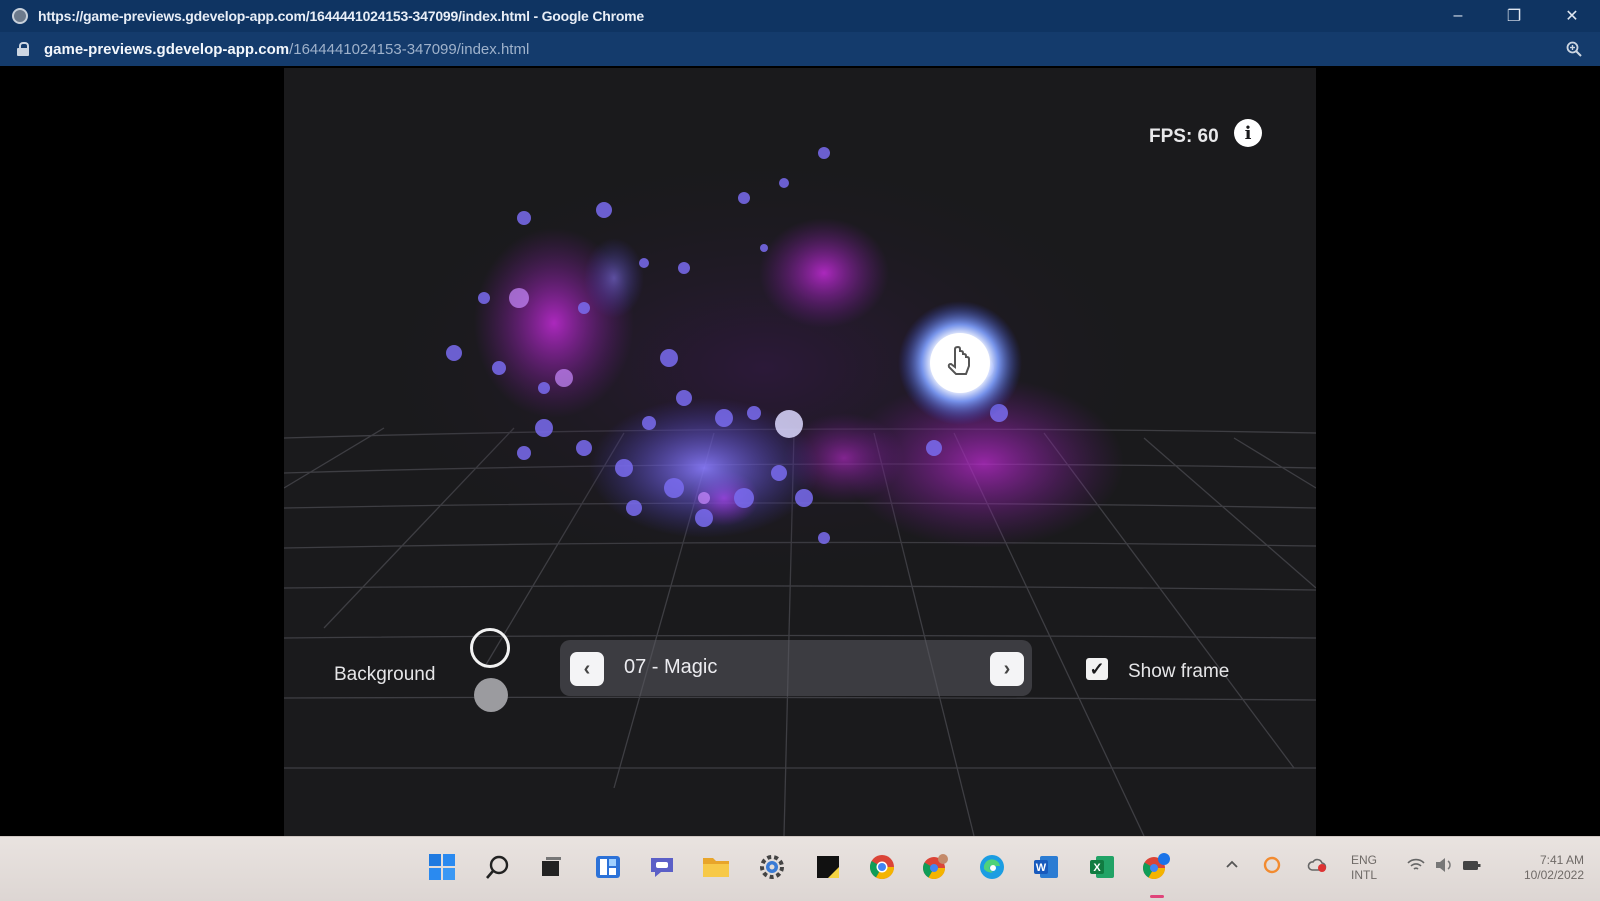  Describe the element at coordinates (1561, 860) in the screenshot. I see `clock-time: 7:41 AM` at that location.